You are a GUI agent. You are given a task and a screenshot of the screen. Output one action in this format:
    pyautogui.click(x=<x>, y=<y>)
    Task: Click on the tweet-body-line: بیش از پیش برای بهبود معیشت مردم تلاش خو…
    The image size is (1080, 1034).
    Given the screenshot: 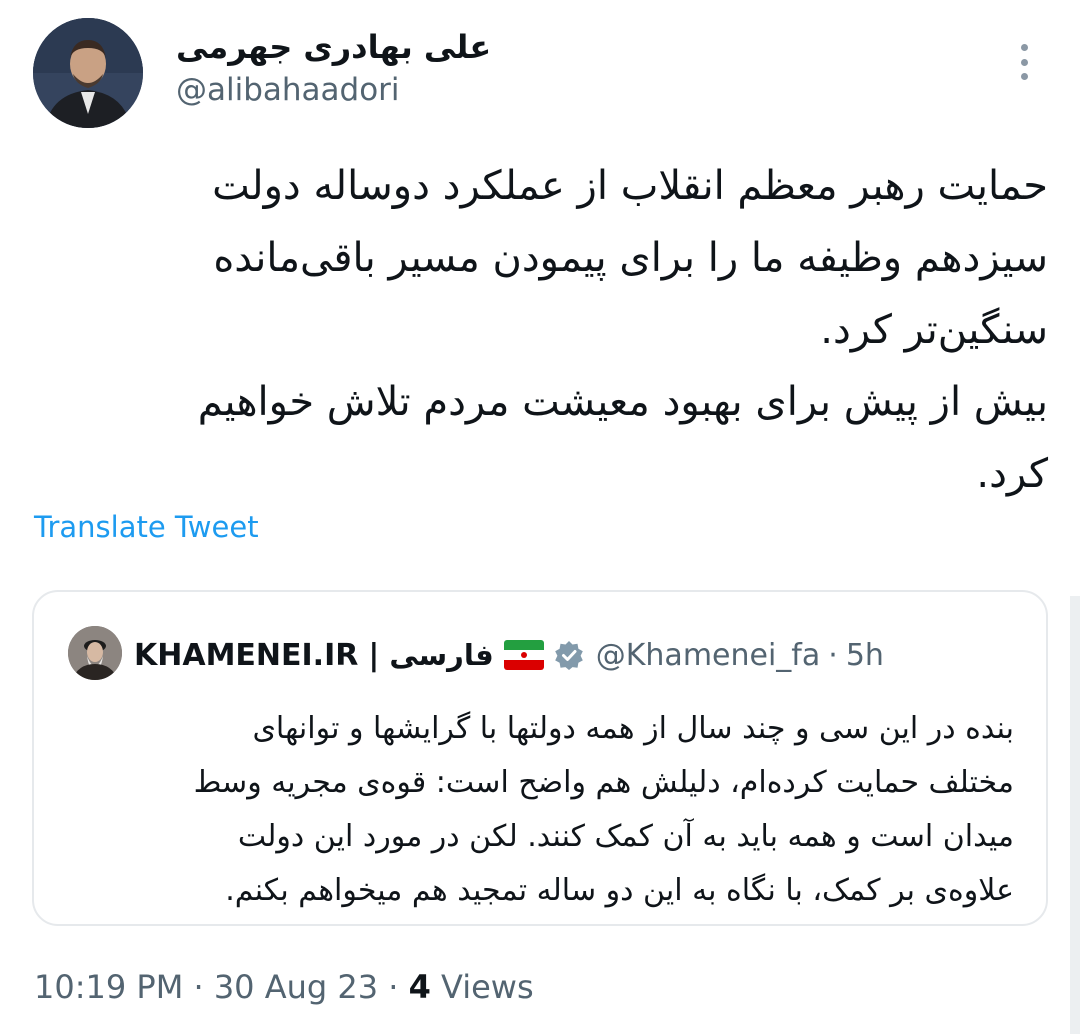 What is the action you would take?
    pyautogui.click(x=622, y=402)
    